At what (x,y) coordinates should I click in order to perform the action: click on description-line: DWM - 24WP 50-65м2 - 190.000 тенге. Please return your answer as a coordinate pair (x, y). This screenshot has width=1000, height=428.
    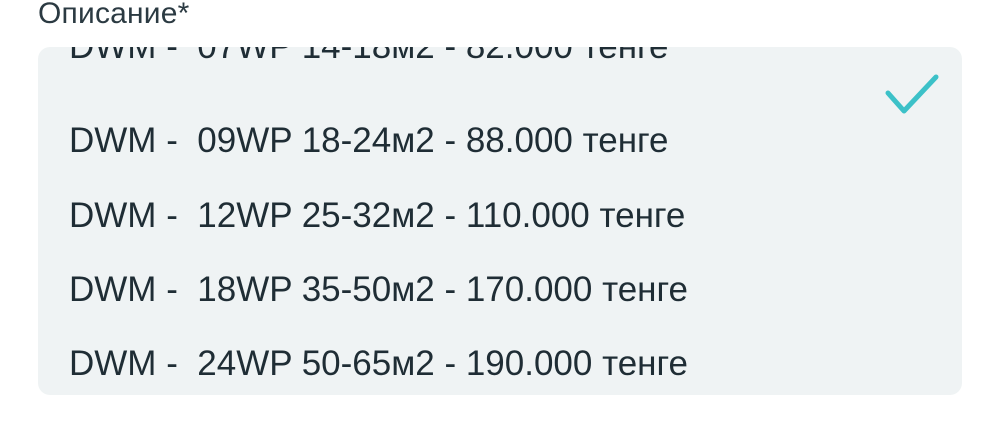
    Looking at the image, I should click on (378, 363).